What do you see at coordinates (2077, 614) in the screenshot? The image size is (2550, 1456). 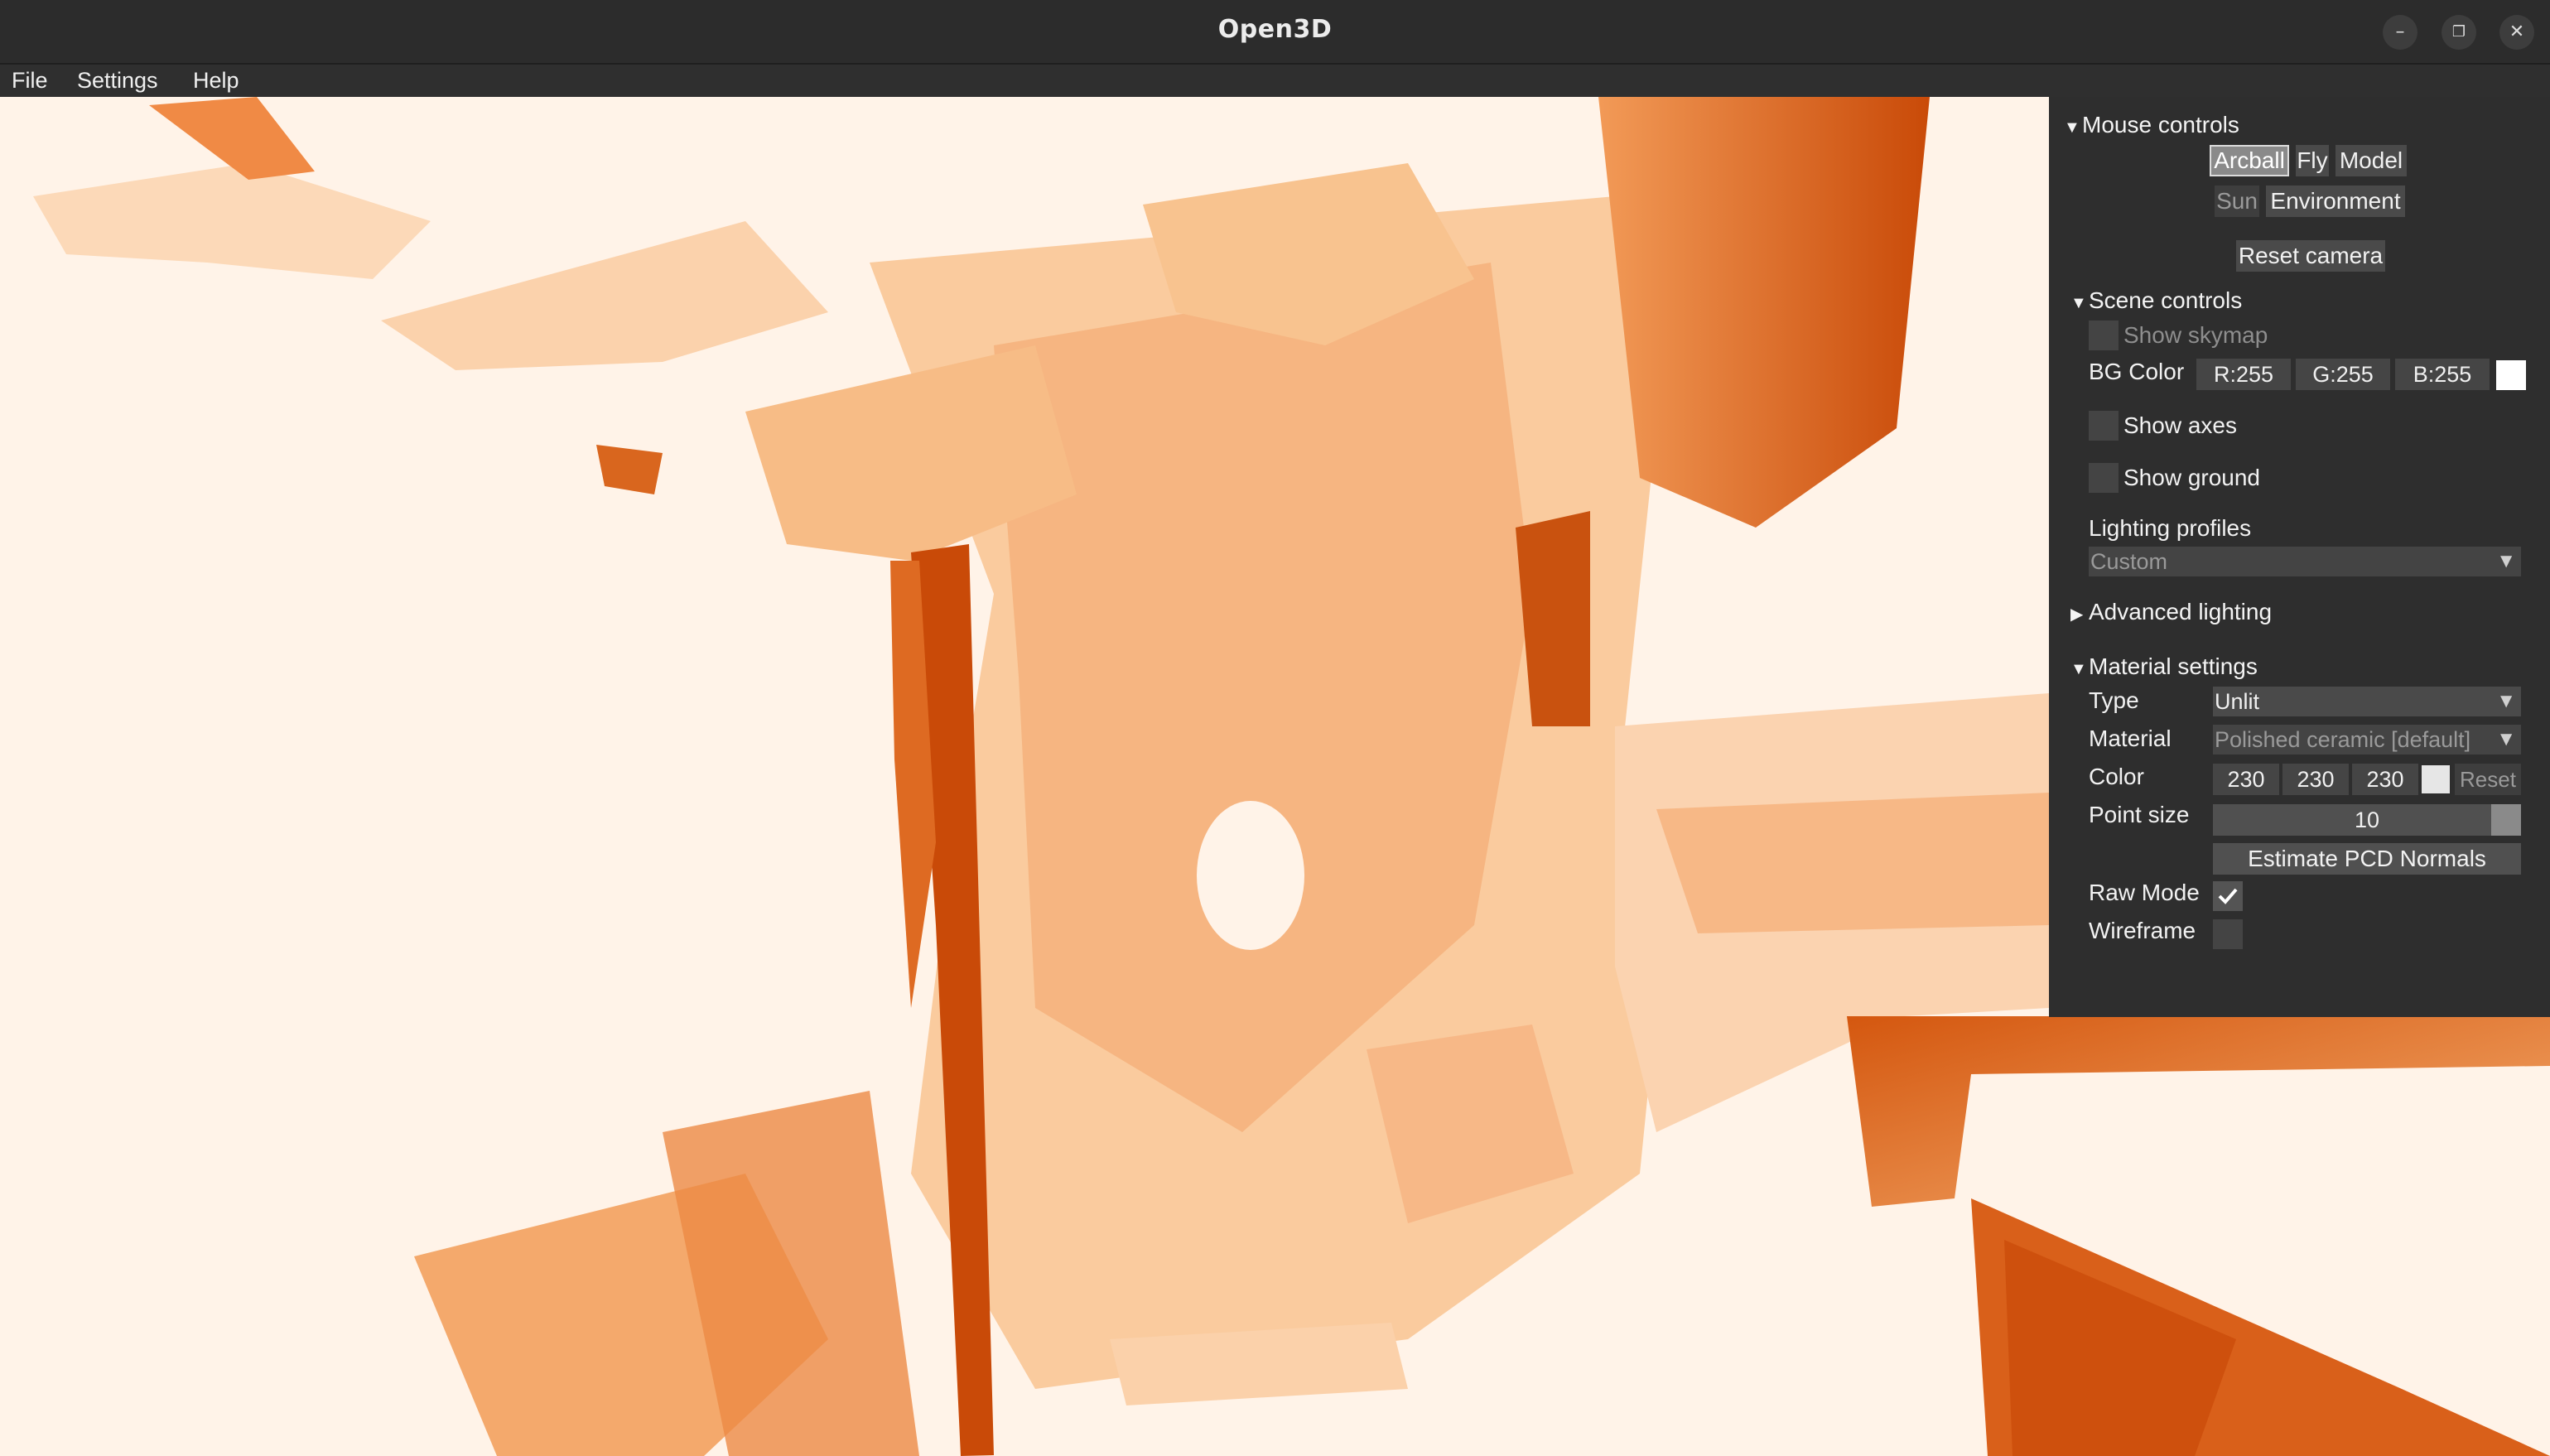 I see `collapse-triangle-icon: ▶` at bounding box center [2077, 614].